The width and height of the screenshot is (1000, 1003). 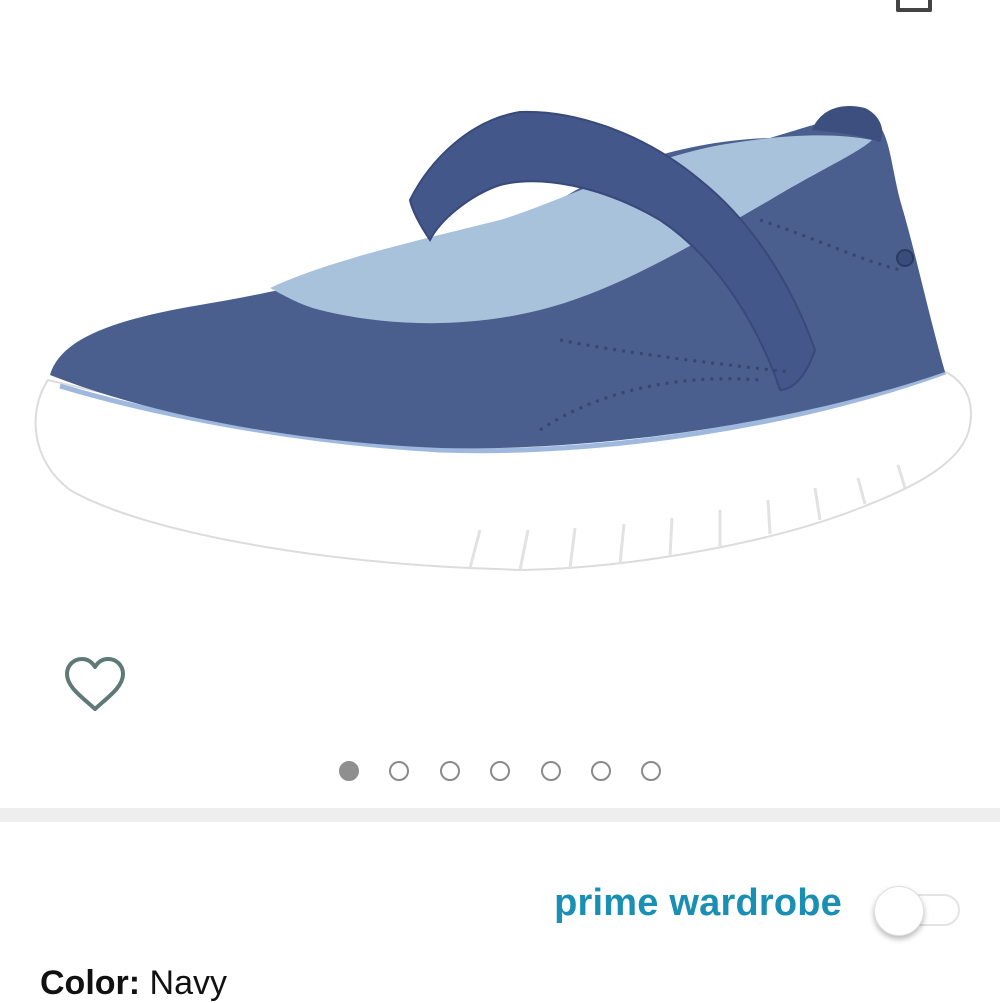 I want to click on color-selection: Color: Navy, so click(x=133, y=983).